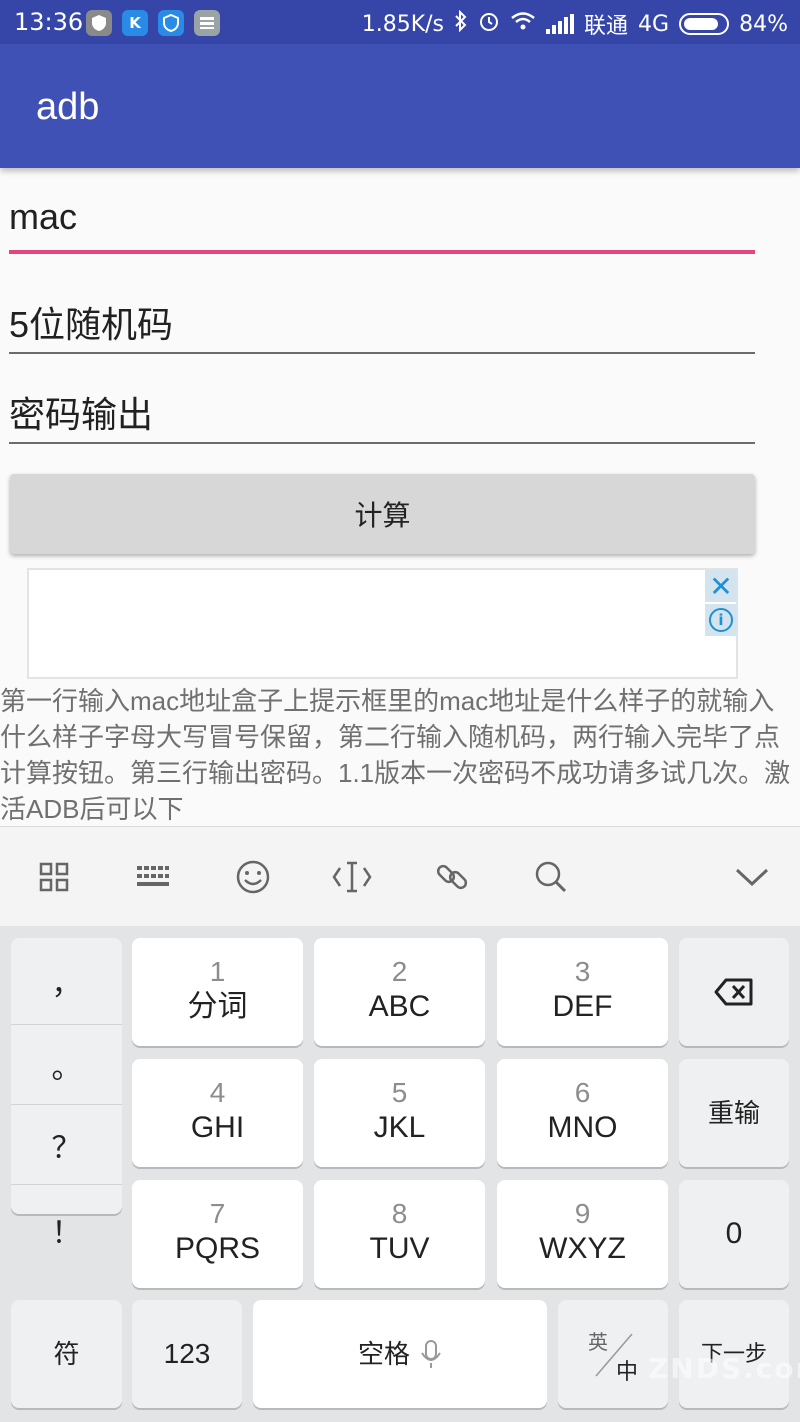  Describe the element at coordinates (66, 1230) in the screenshot. I see `punct-exclamation-key: ！` at that location.